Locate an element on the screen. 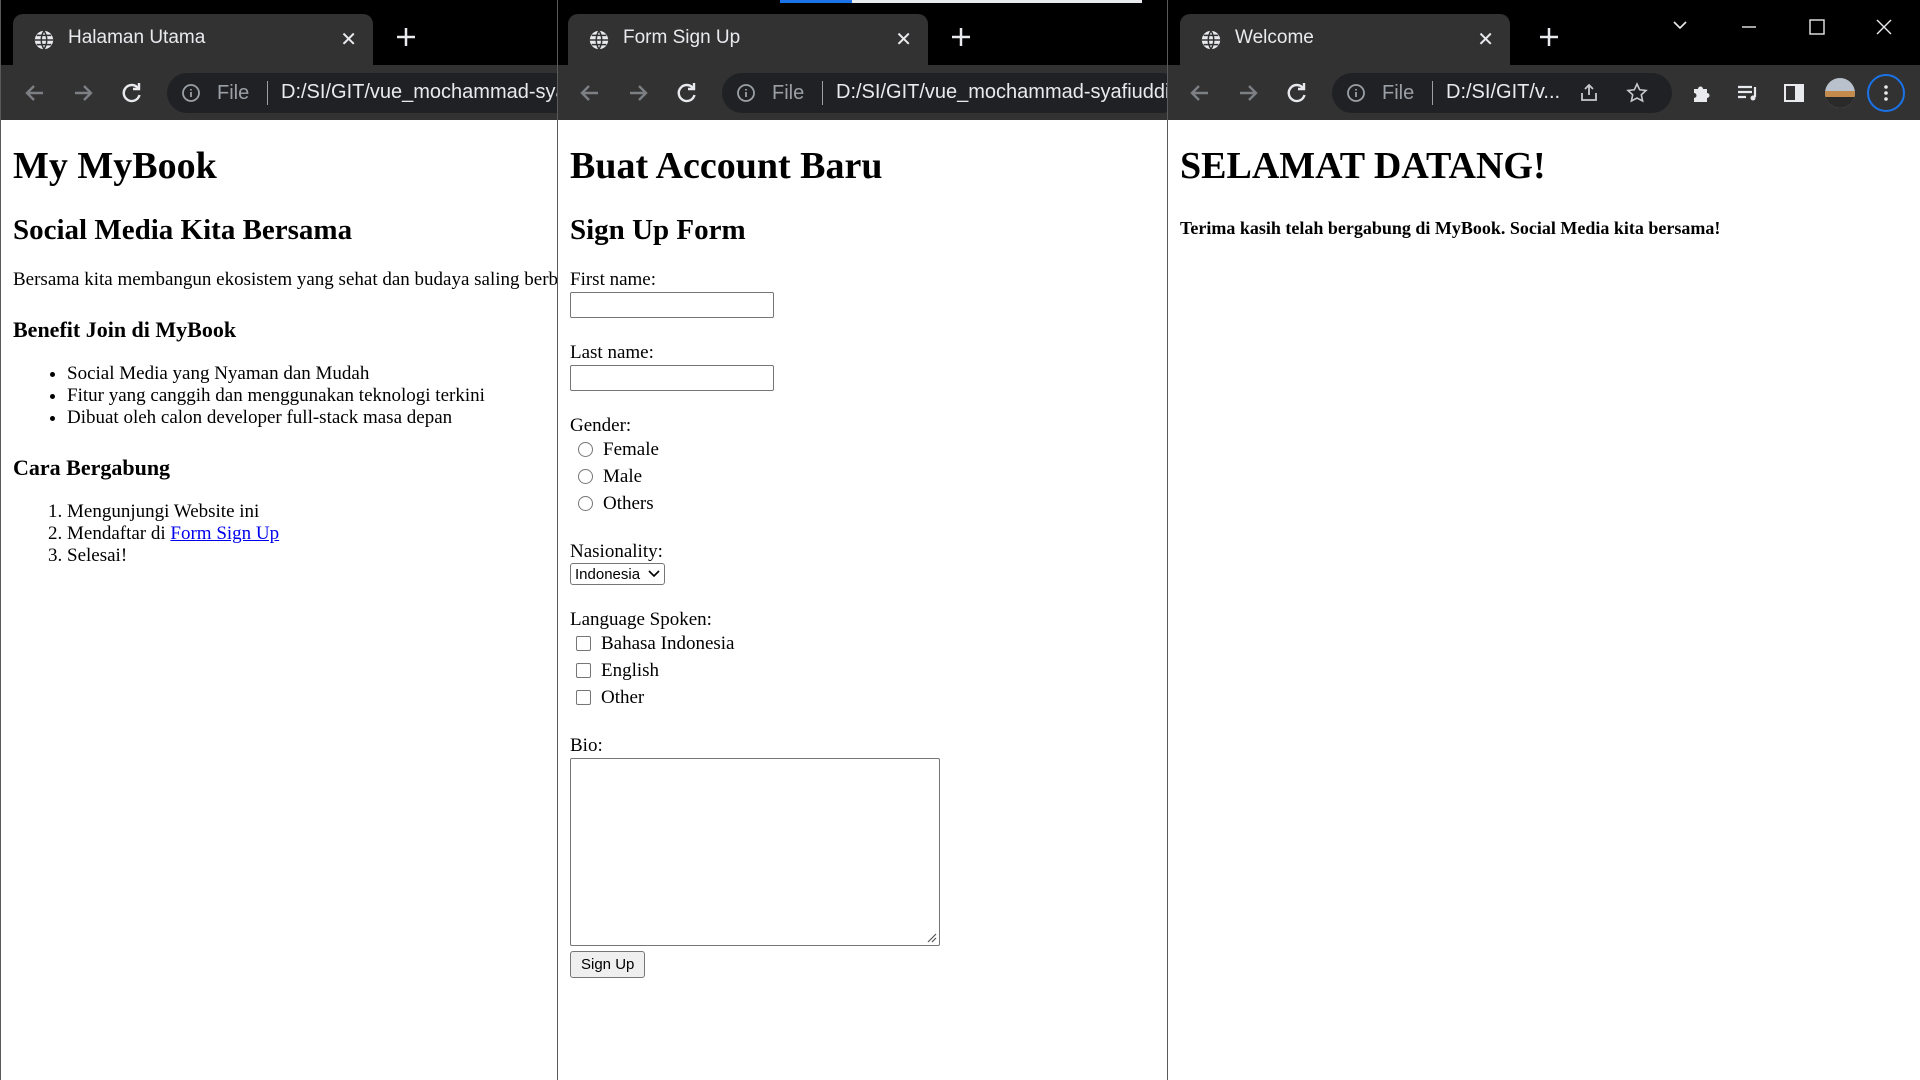  page-title: Buat Account Baru is located at coordinates (726, 166).